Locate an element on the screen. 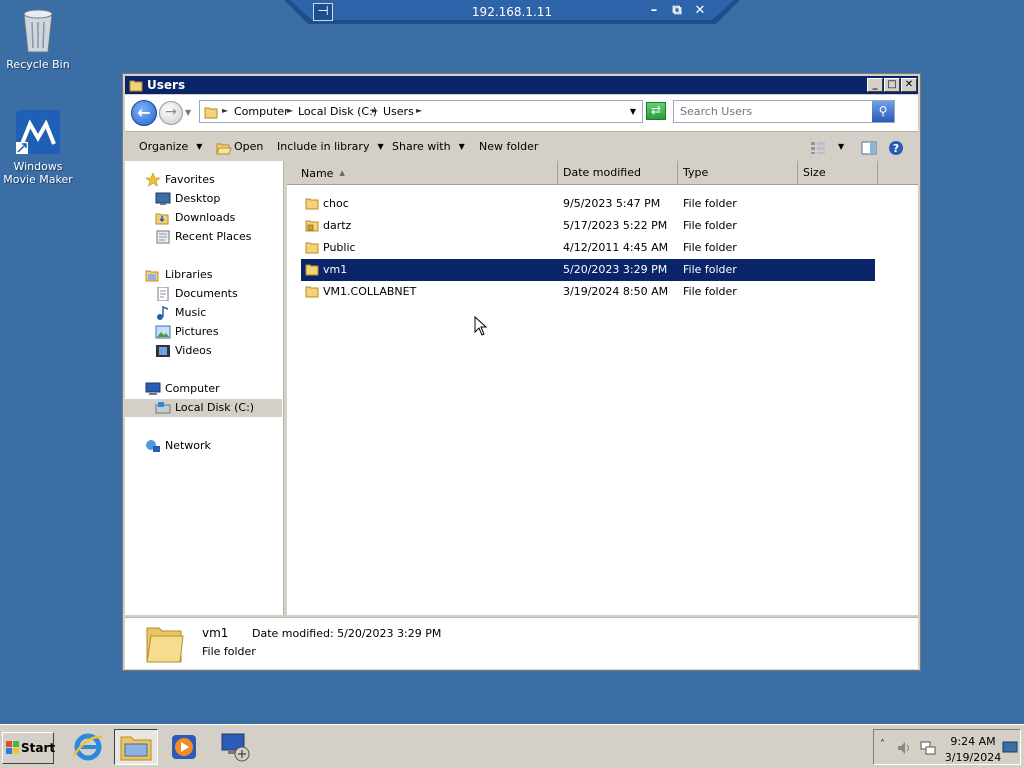  file-row: Public 4/12/2011 4:45 AM File folder is located at coordinates (588, 248).